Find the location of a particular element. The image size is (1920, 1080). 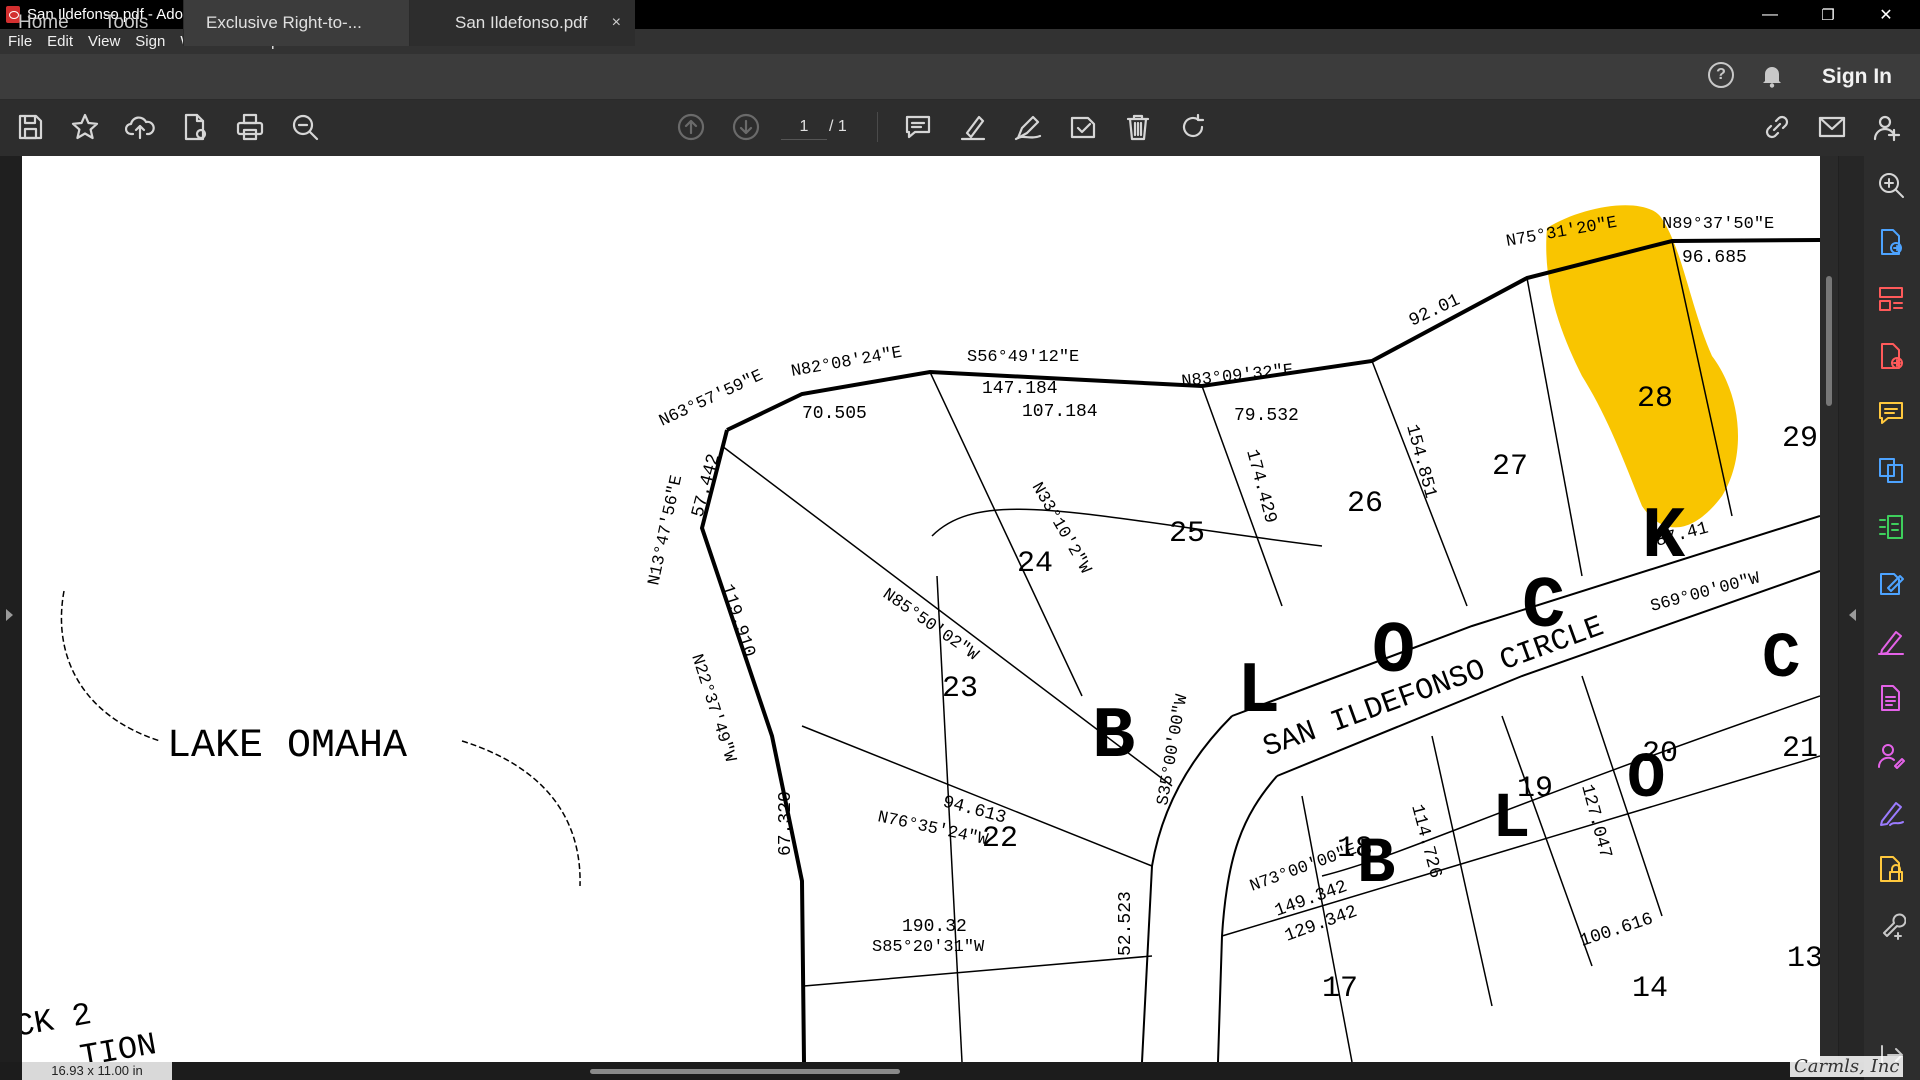

rotate-icon is located at coordinates (1193, 127).